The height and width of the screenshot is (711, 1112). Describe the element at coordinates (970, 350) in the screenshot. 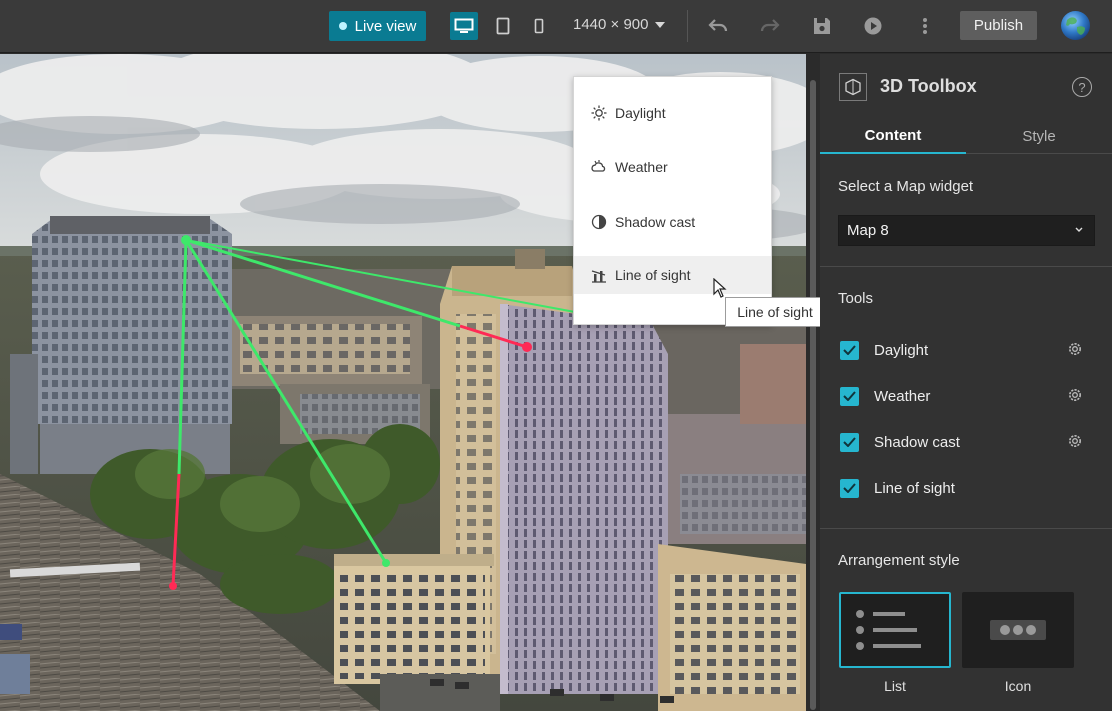

I see `tool-row-daylight: Daylight` at that location.